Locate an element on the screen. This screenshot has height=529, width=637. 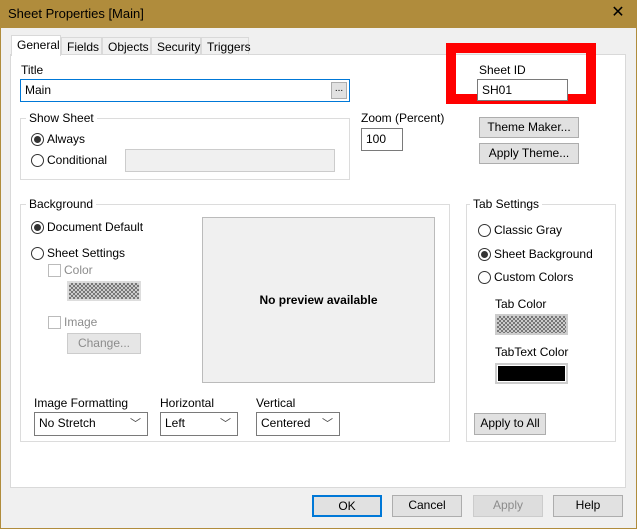
tab-color-swatch is located at coordinates (531, 324).